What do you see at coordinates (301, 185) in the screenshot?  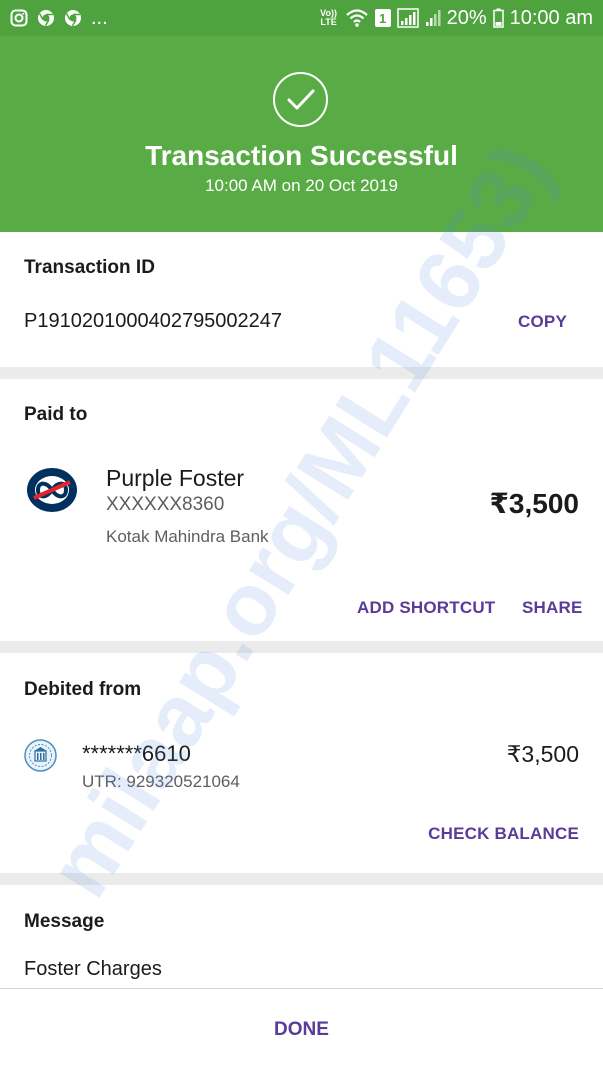 I see `transaction-timestamp: 10:00 AM on 20 Oct 2019` at bounding box center [301, 185].